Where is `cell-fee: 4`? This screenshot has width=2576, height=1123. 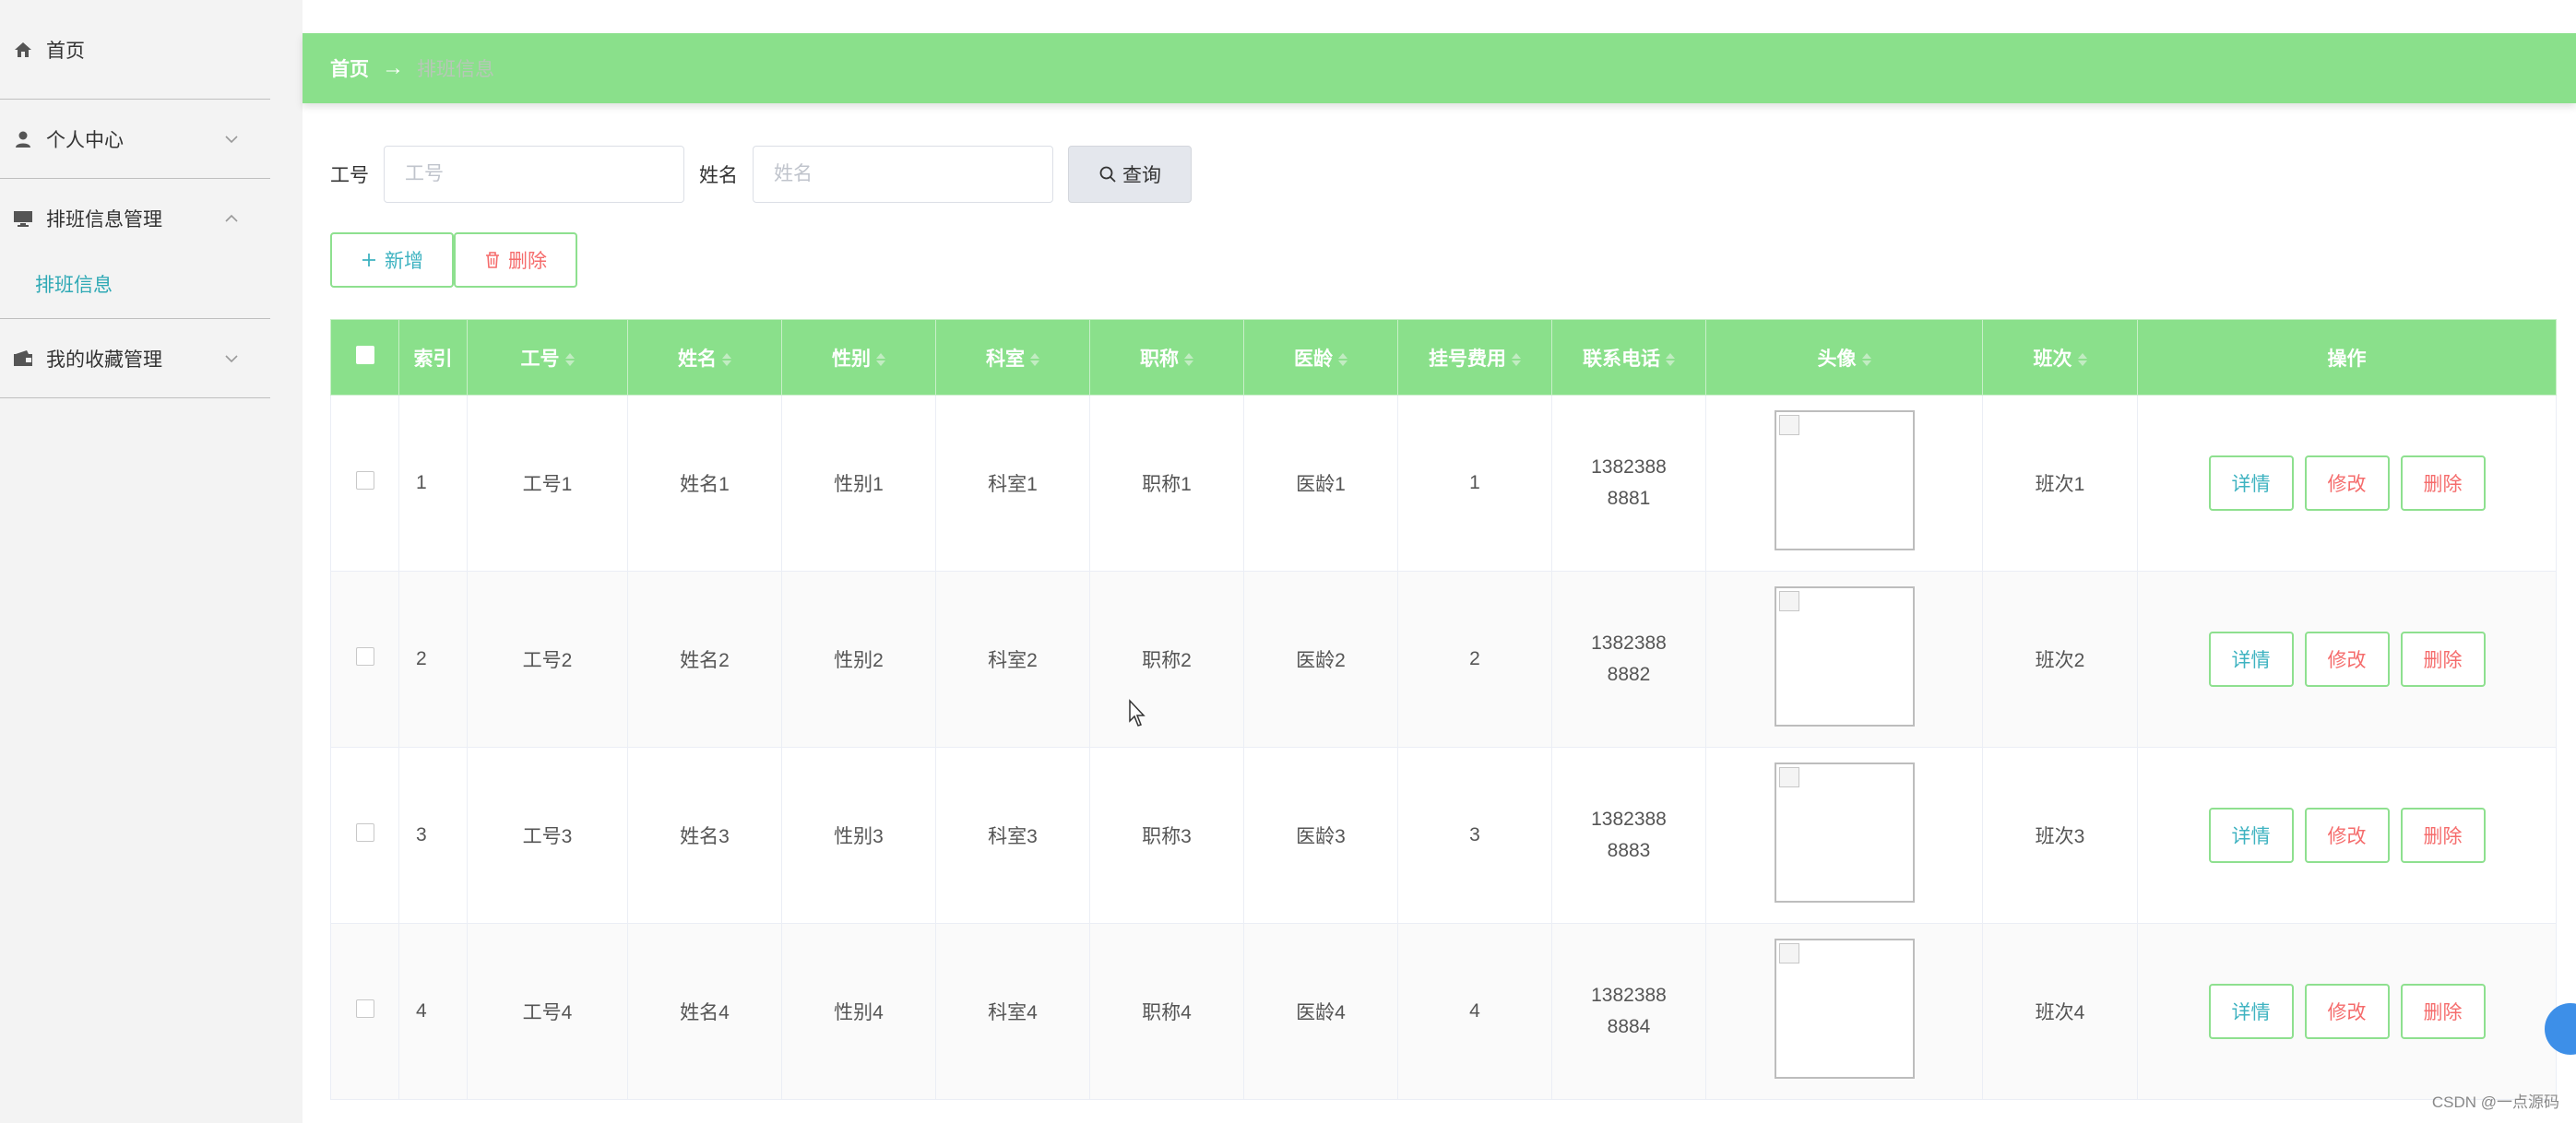
cell-fee: 4 is located at coordinates (1474, 1012).